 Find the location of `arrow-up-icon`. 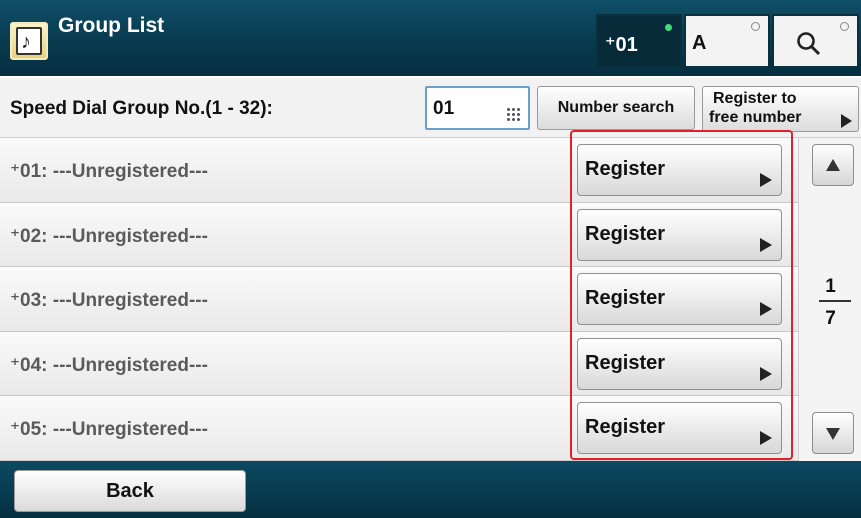

arrow-up-icon is located at coordinates (833, 165).